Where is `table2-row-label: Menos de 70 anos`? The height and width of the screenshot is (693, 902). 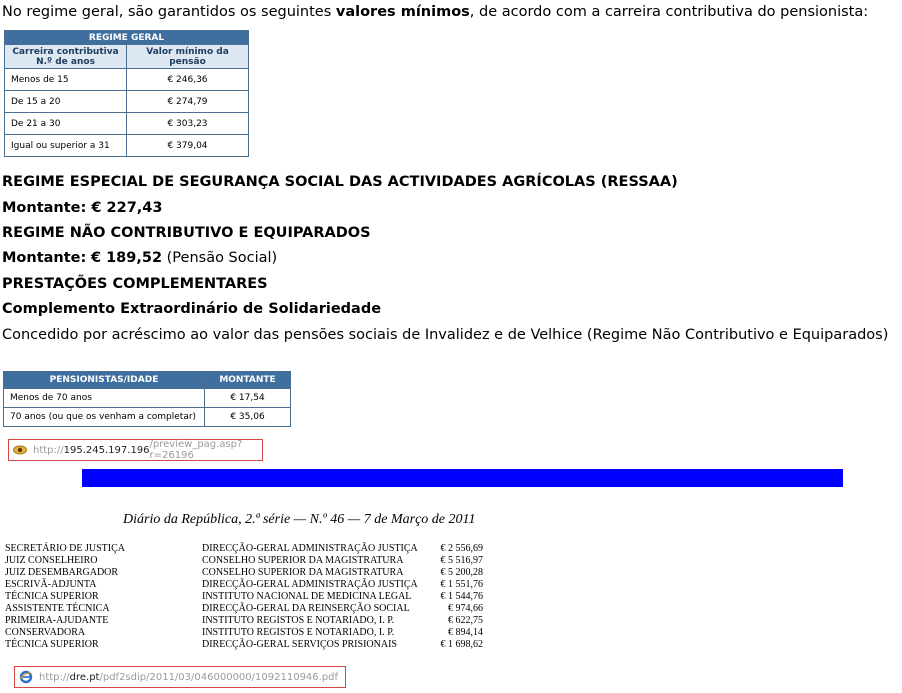
table2-row-label: Menos de 70 anos is located at coordinates (104, 398).